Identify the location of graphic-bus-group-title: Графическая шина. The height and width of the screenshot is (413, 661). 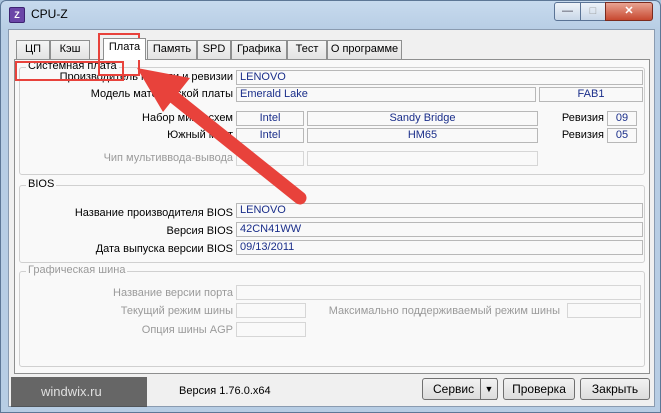
(77, 270).